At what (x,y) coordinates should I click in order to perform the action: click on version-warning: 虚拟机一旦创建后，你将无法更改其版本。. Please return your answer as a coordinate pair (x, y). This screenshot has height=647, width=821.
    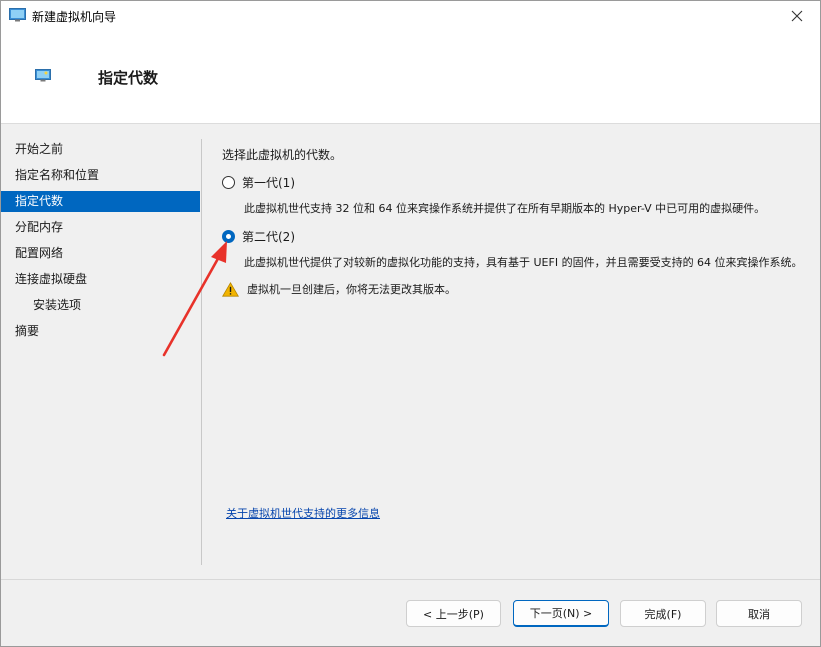
    Looking at the image, I should click on (339, 289).